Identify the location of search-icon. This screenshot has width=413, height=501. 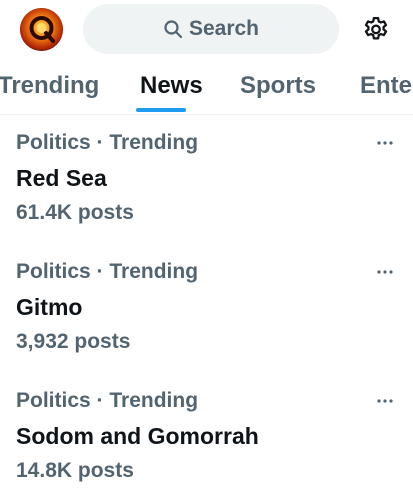
(173, 29).